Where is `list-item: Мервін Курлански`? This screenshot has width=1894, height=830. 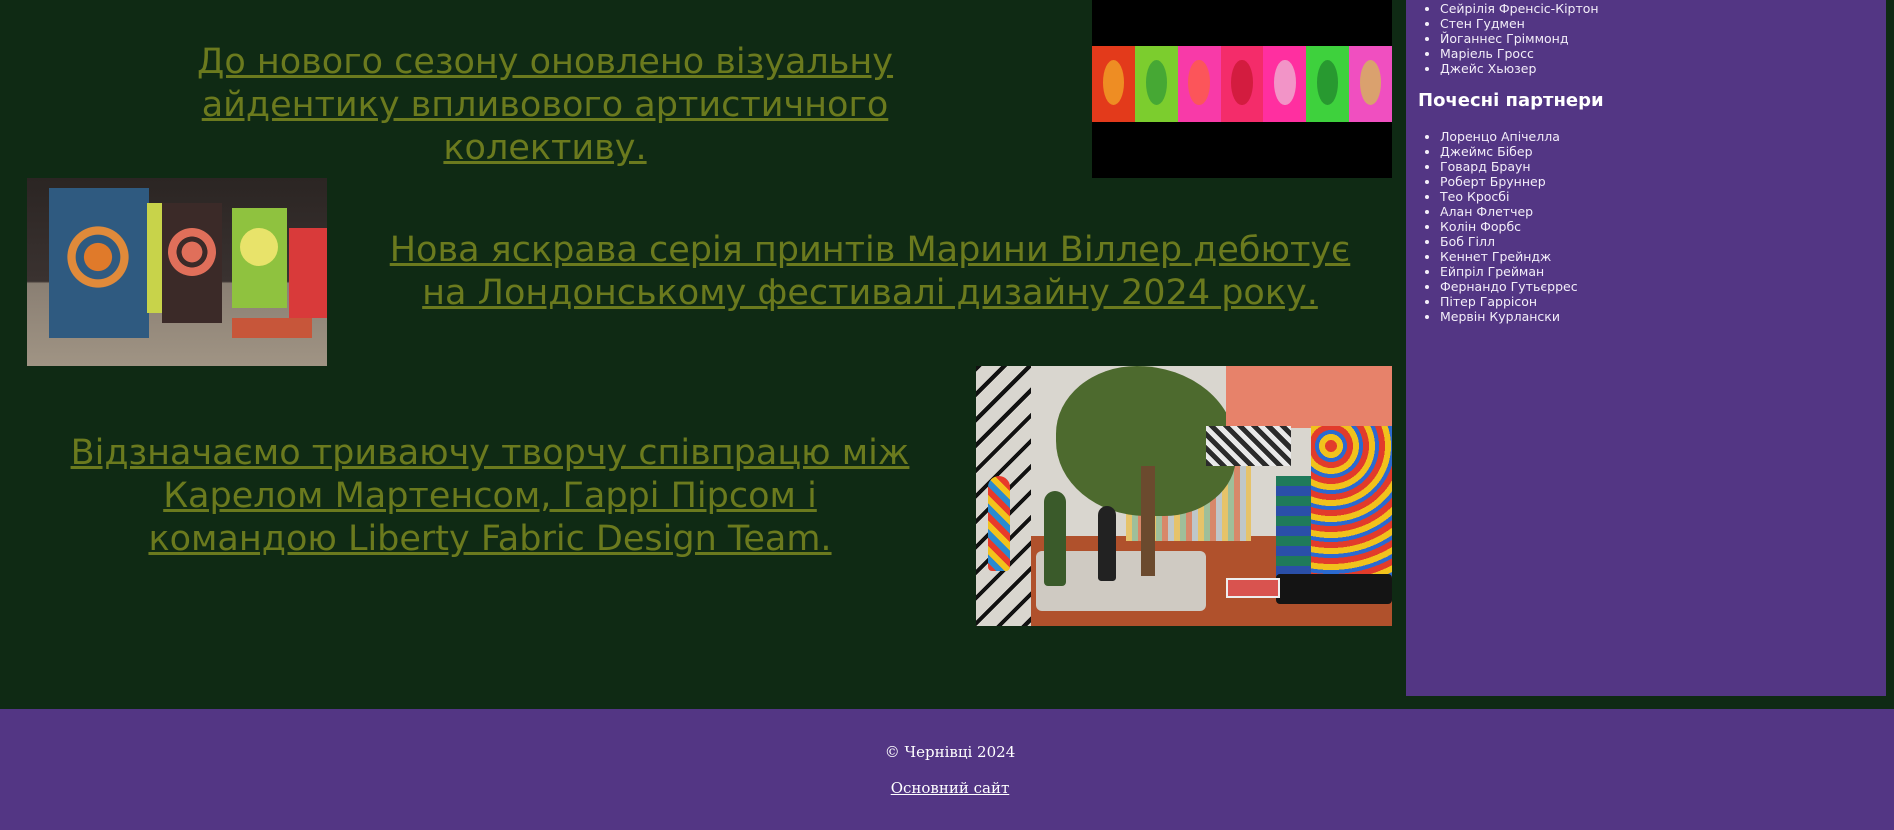
list-item: Мервін Курлански is located at coordinates (1509, 316).